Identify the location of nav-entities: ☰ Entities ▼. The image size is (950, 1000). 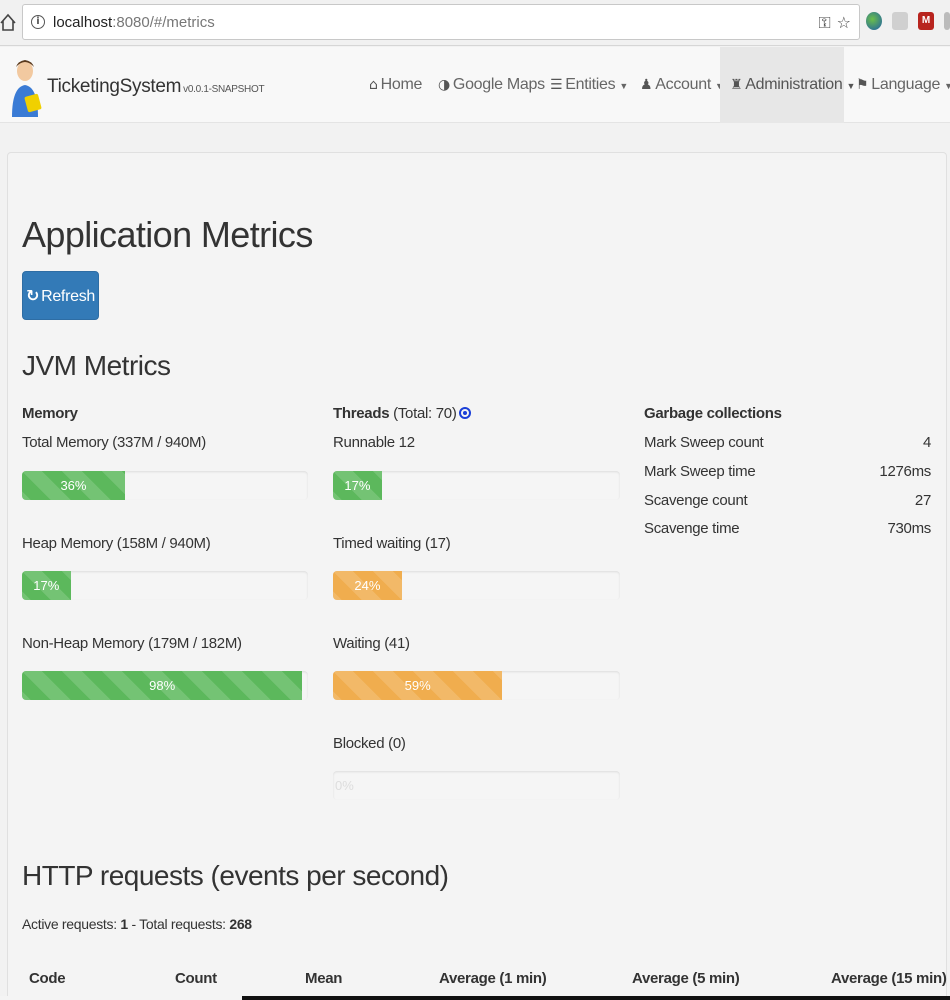
(585, 85).